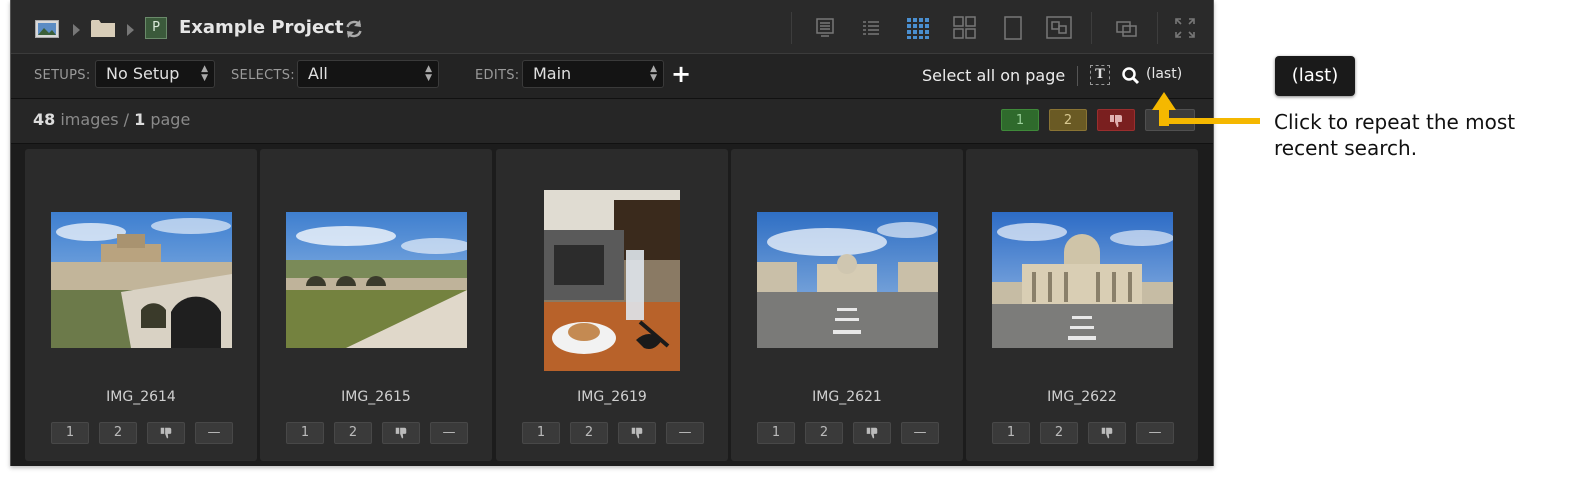  What do you see at coordinates (965, 28) in the screenshot?
I see `large-grid-view-icon` at bounding box center [965, 28].